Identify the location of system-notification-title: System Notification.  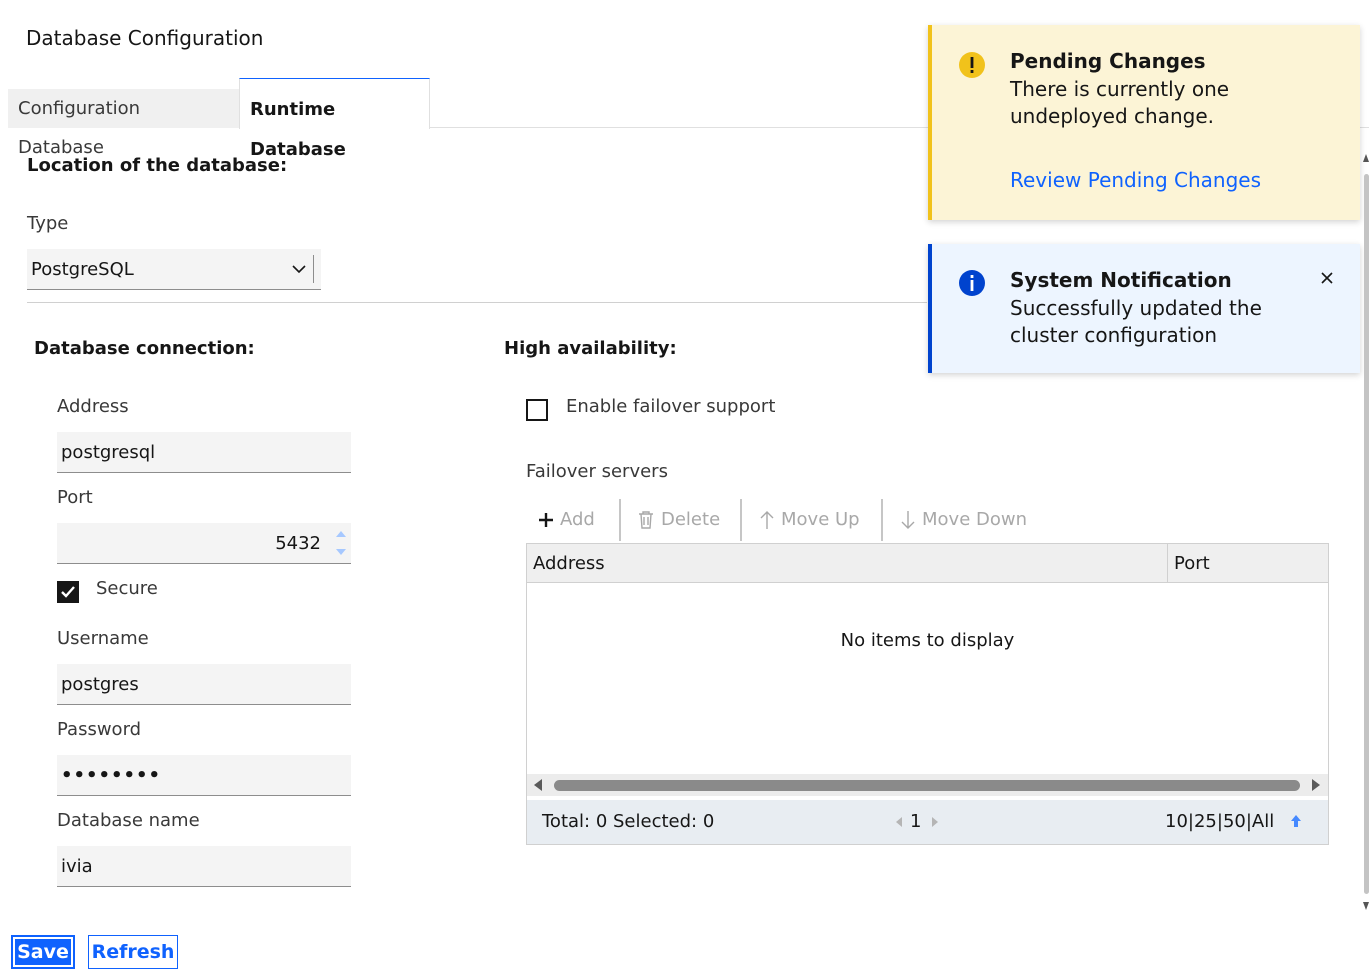
(1121, 280).